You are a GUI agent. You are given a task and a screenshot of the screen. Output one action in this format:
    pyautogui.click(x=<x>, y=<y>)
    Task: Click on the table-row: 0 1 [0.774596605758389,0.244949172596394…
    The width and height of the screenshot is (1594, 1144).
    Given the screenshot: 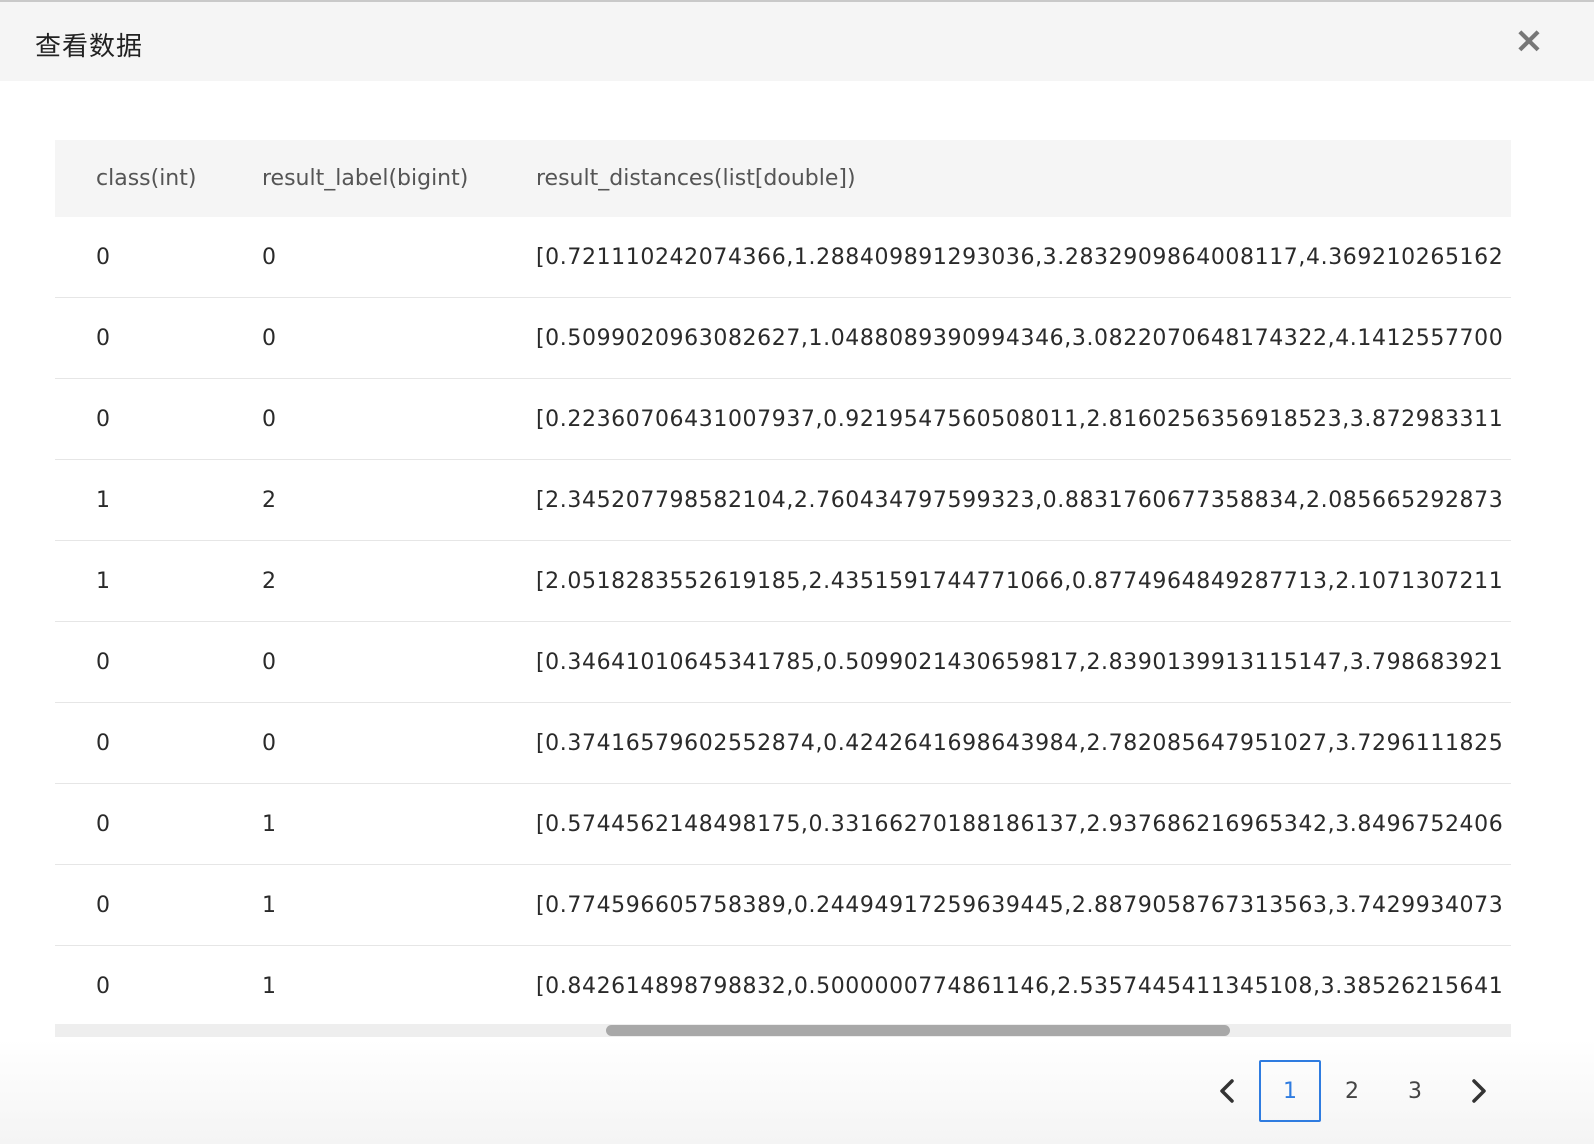 What is the action you would take?
    pyautogui.click(x=783, y=905)
    